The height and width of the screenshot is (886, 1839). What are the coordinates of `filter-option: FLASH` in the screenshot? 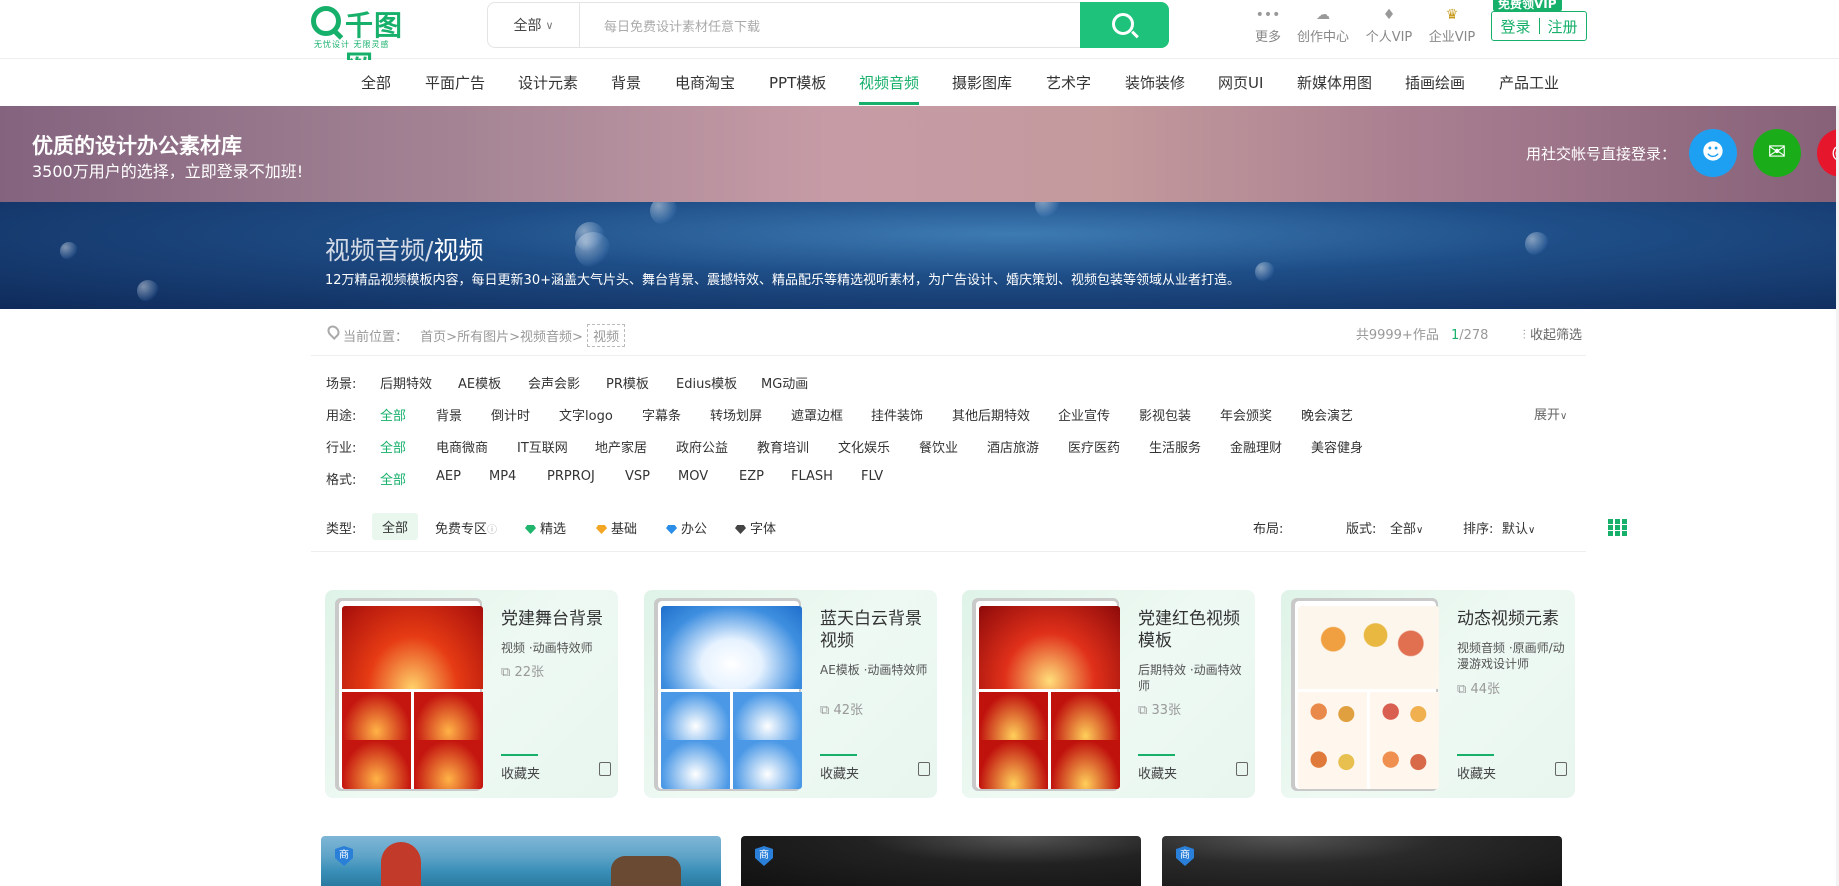 It's located at (812, 476).